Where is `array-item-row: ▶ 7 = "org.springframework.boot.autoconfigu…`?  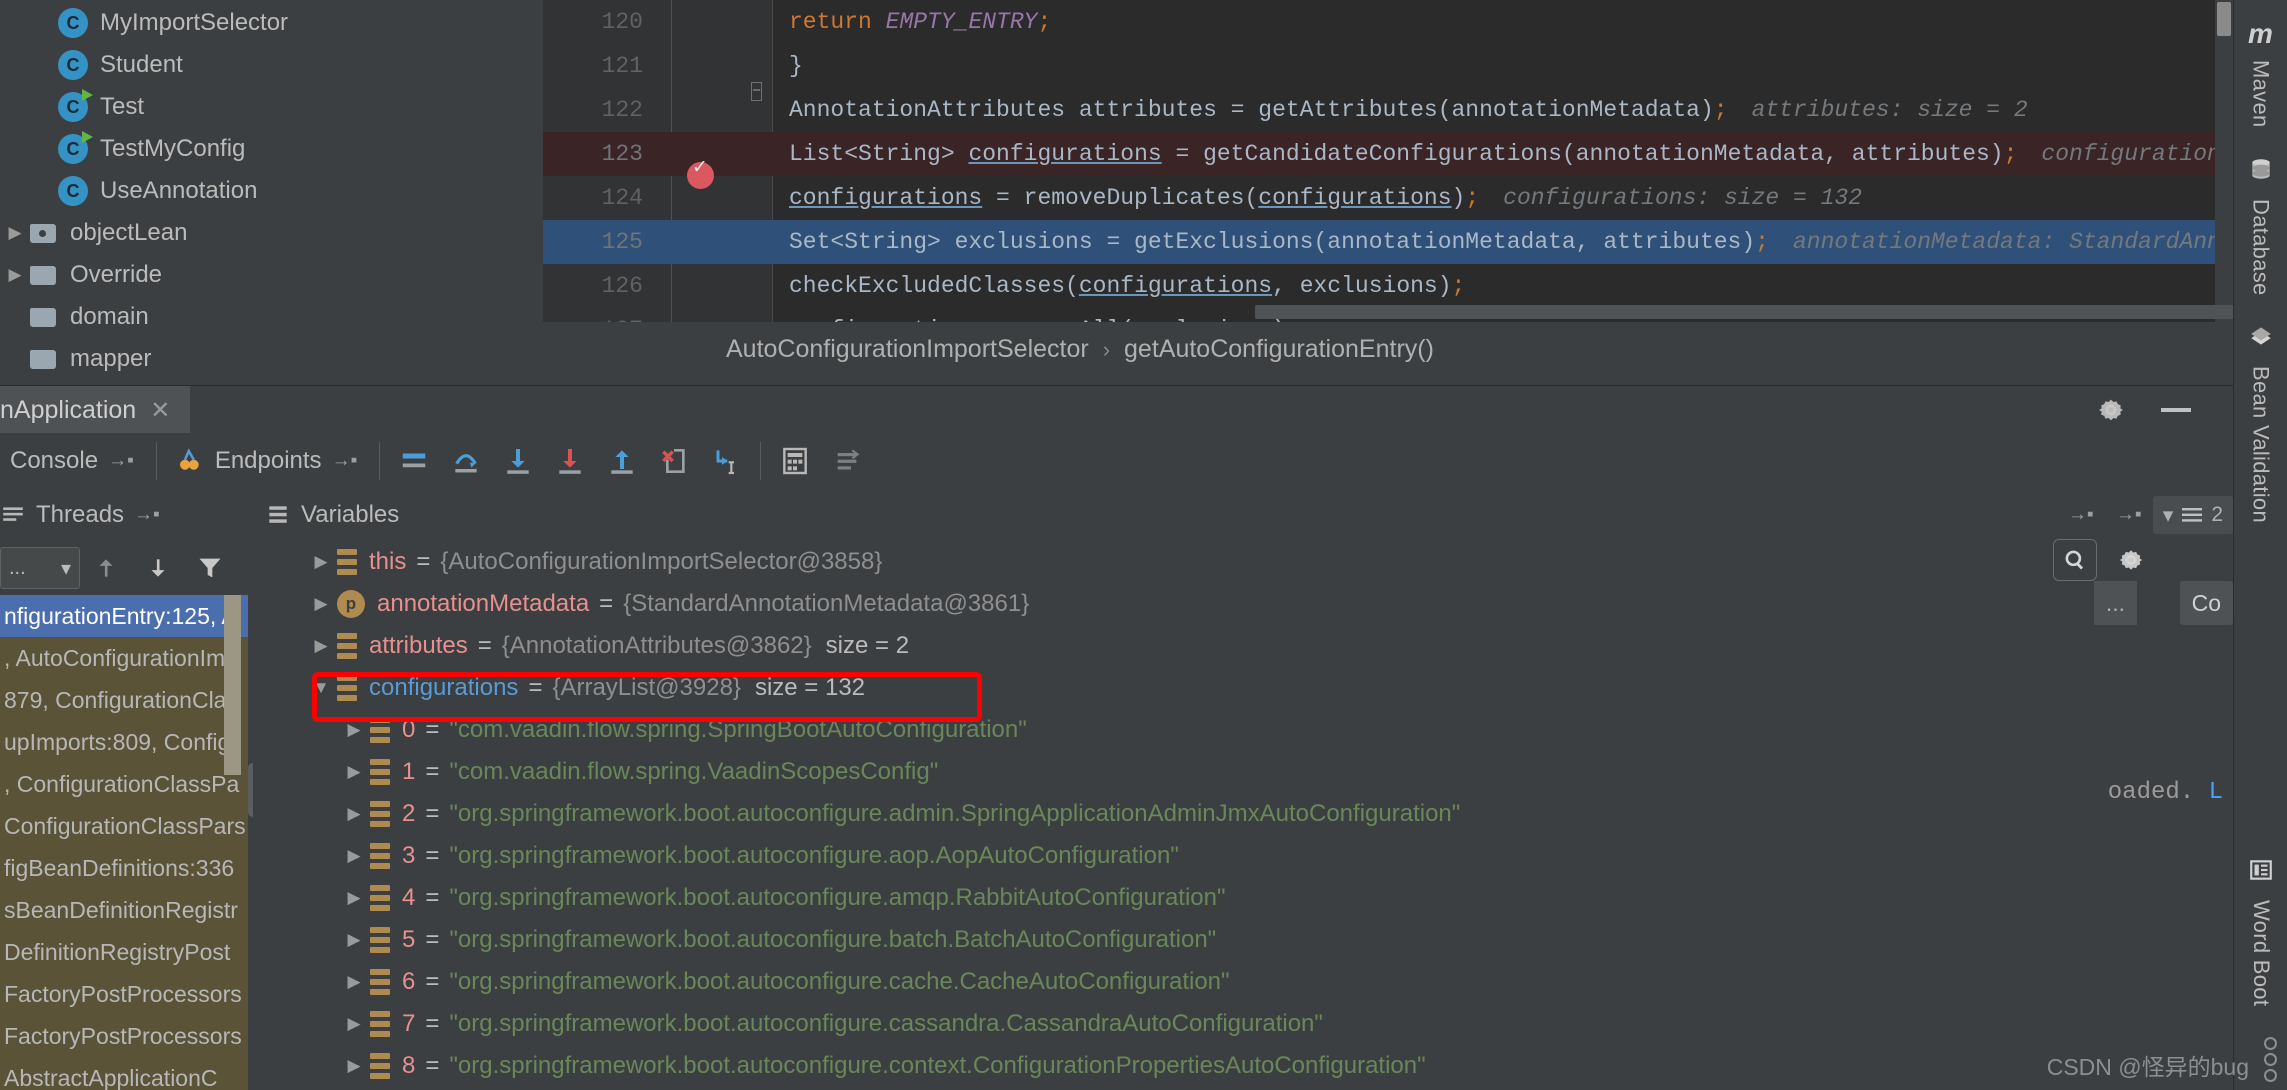 array-item-row: ▶ 7 = "org.springframework.boot.autoconfigu… is located at coordinates (1243, 1024).